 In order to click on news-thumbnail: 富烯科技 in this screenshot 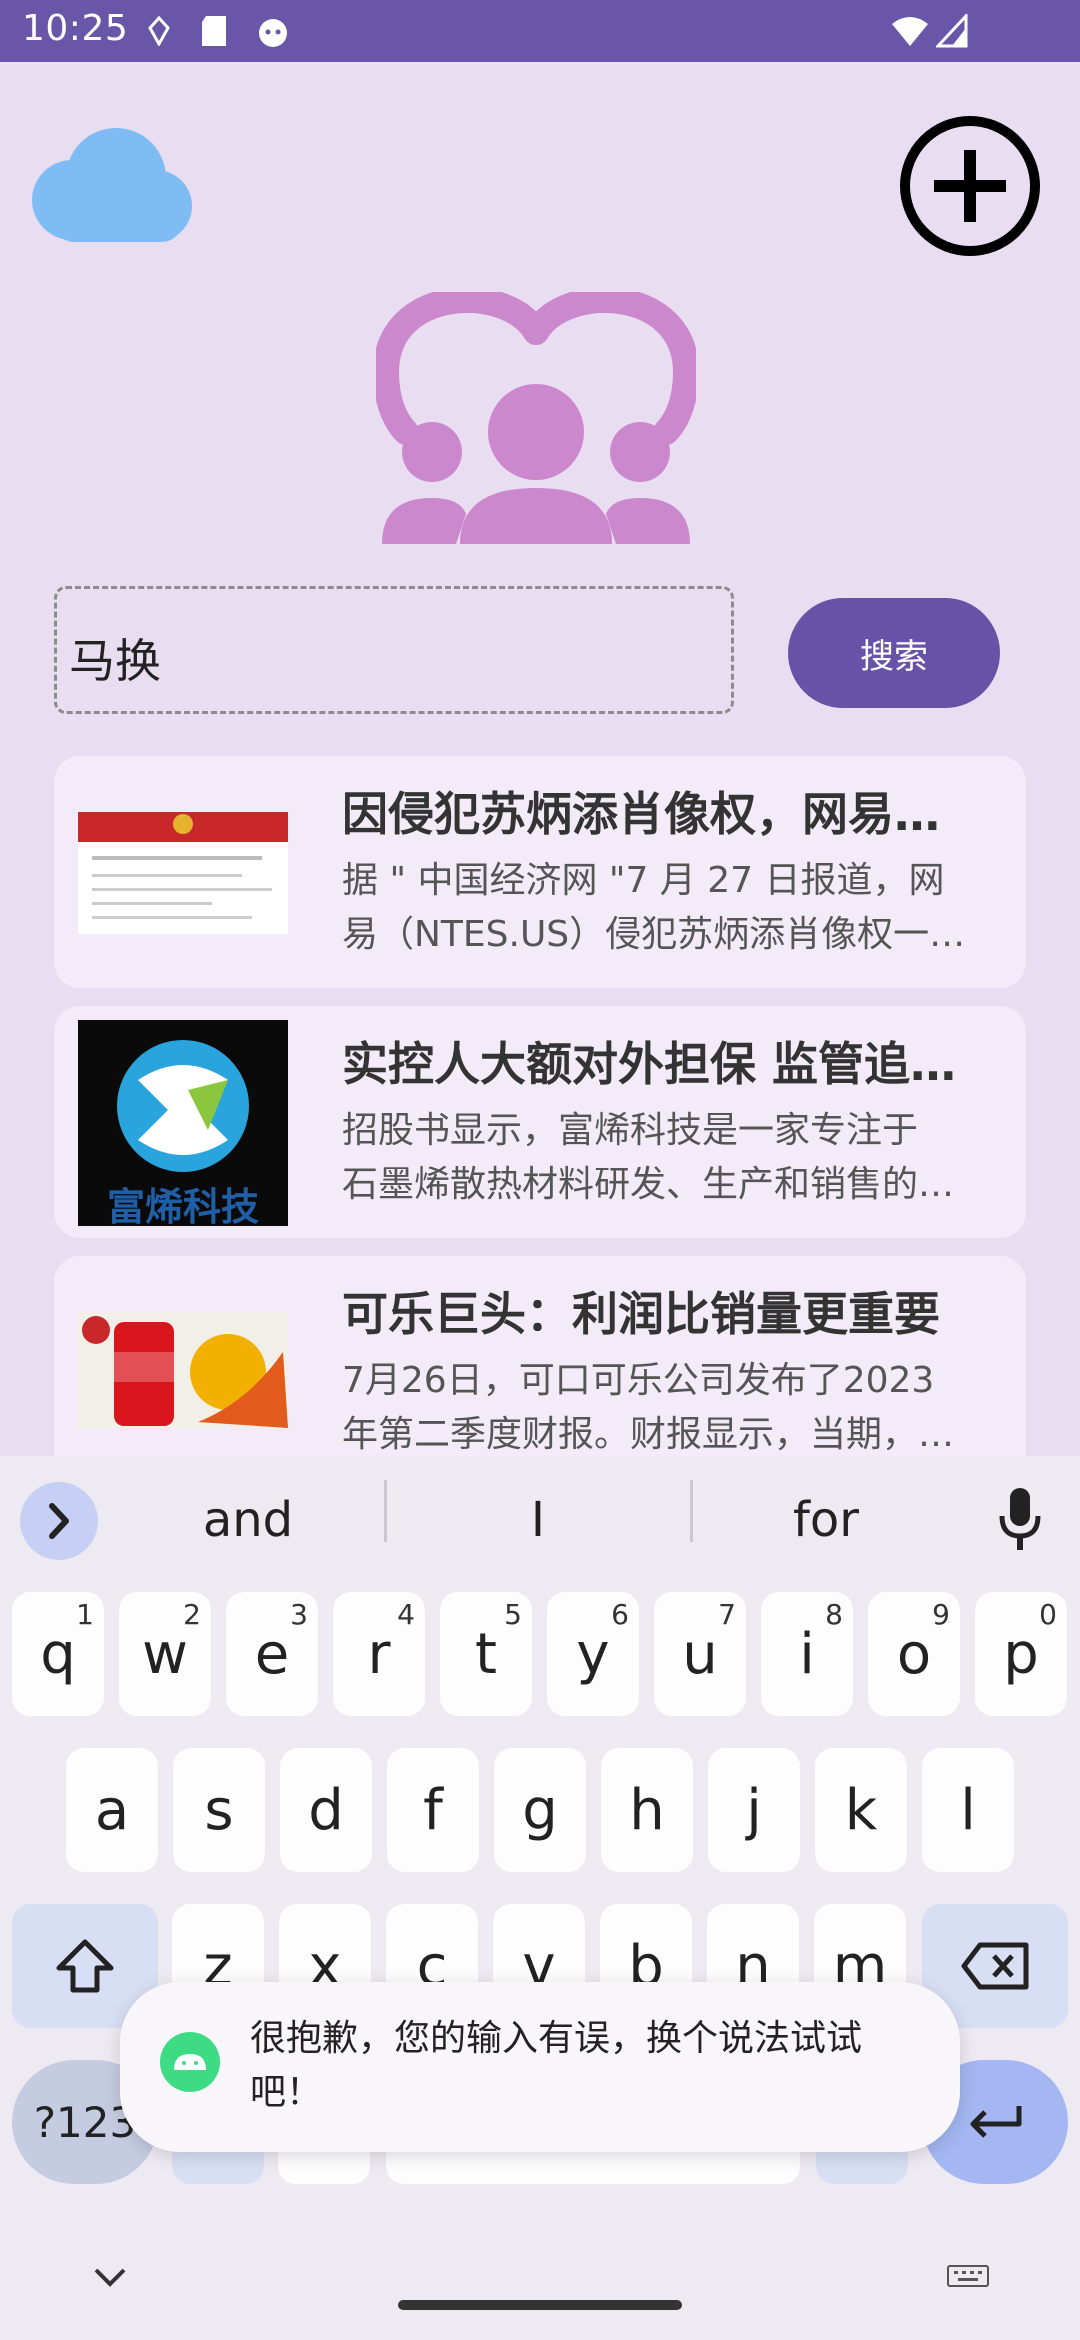, I will do `click(183, 1123)`.